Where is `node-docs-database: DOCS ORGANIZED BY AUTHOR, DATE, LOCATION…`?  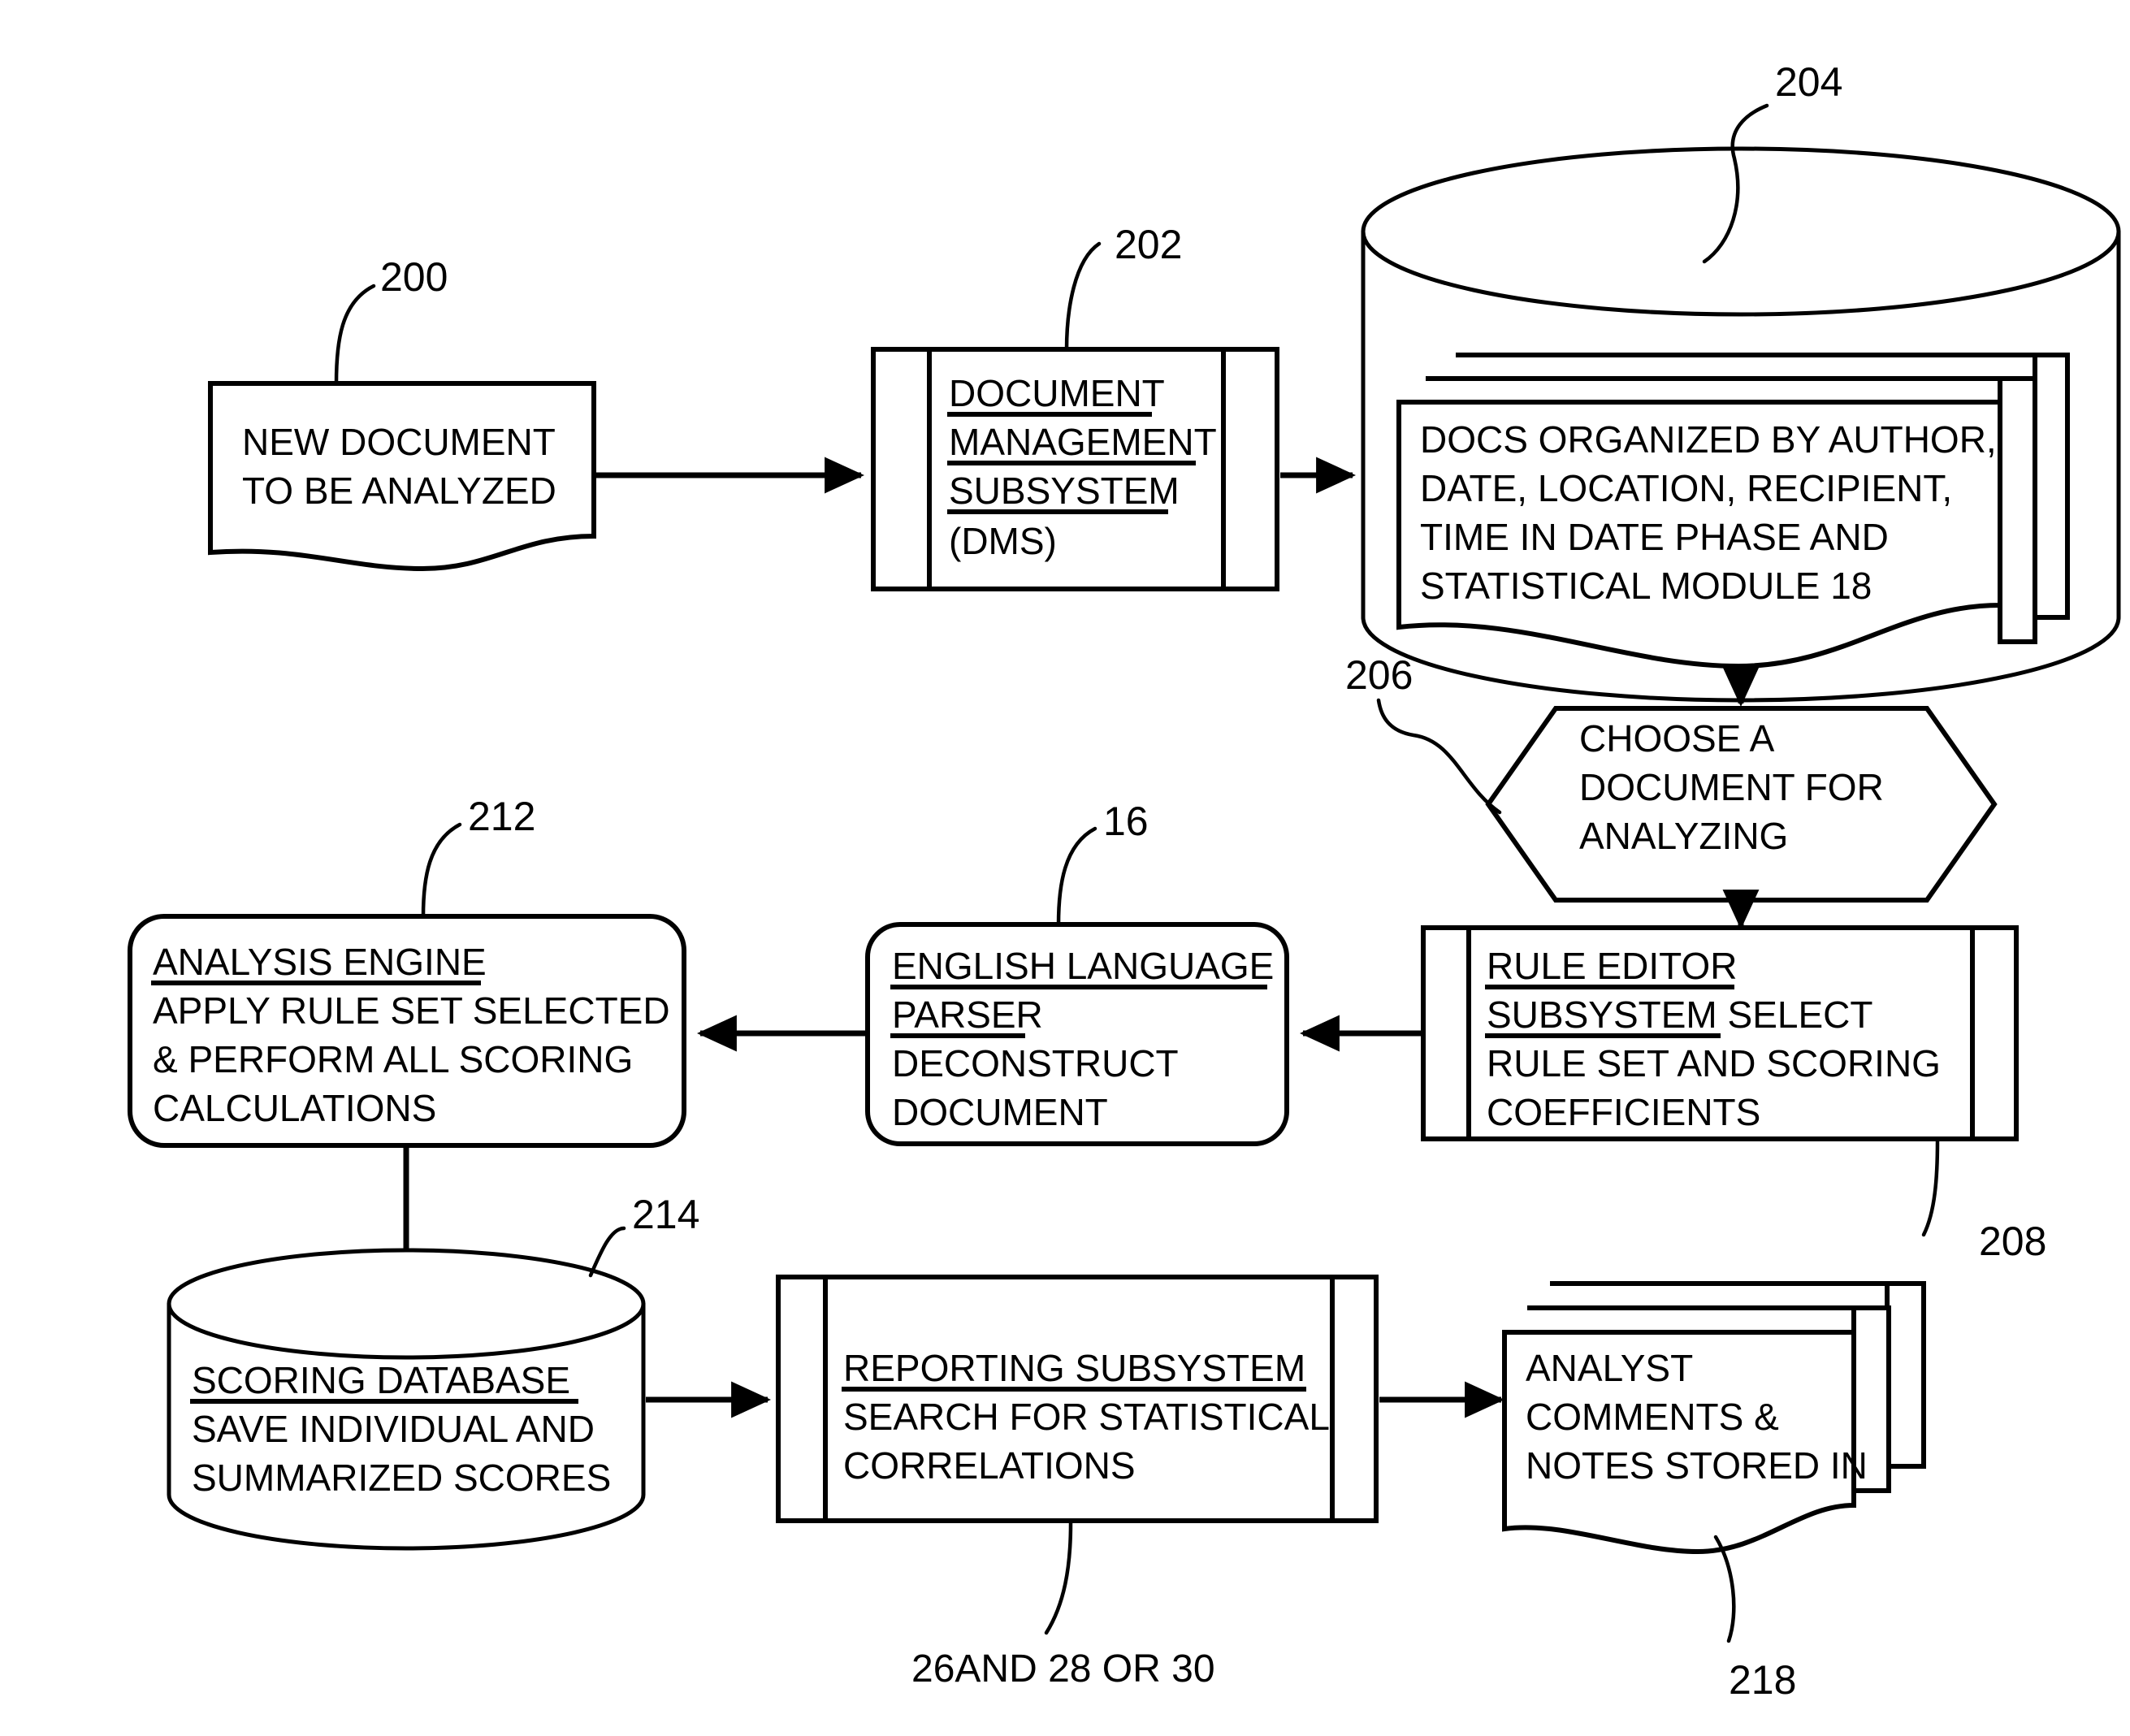
node-docs-database: DOCS ORGANIZED BY AUTHOR, DATE, LOCATION… is located at coordinates (1741, 425).